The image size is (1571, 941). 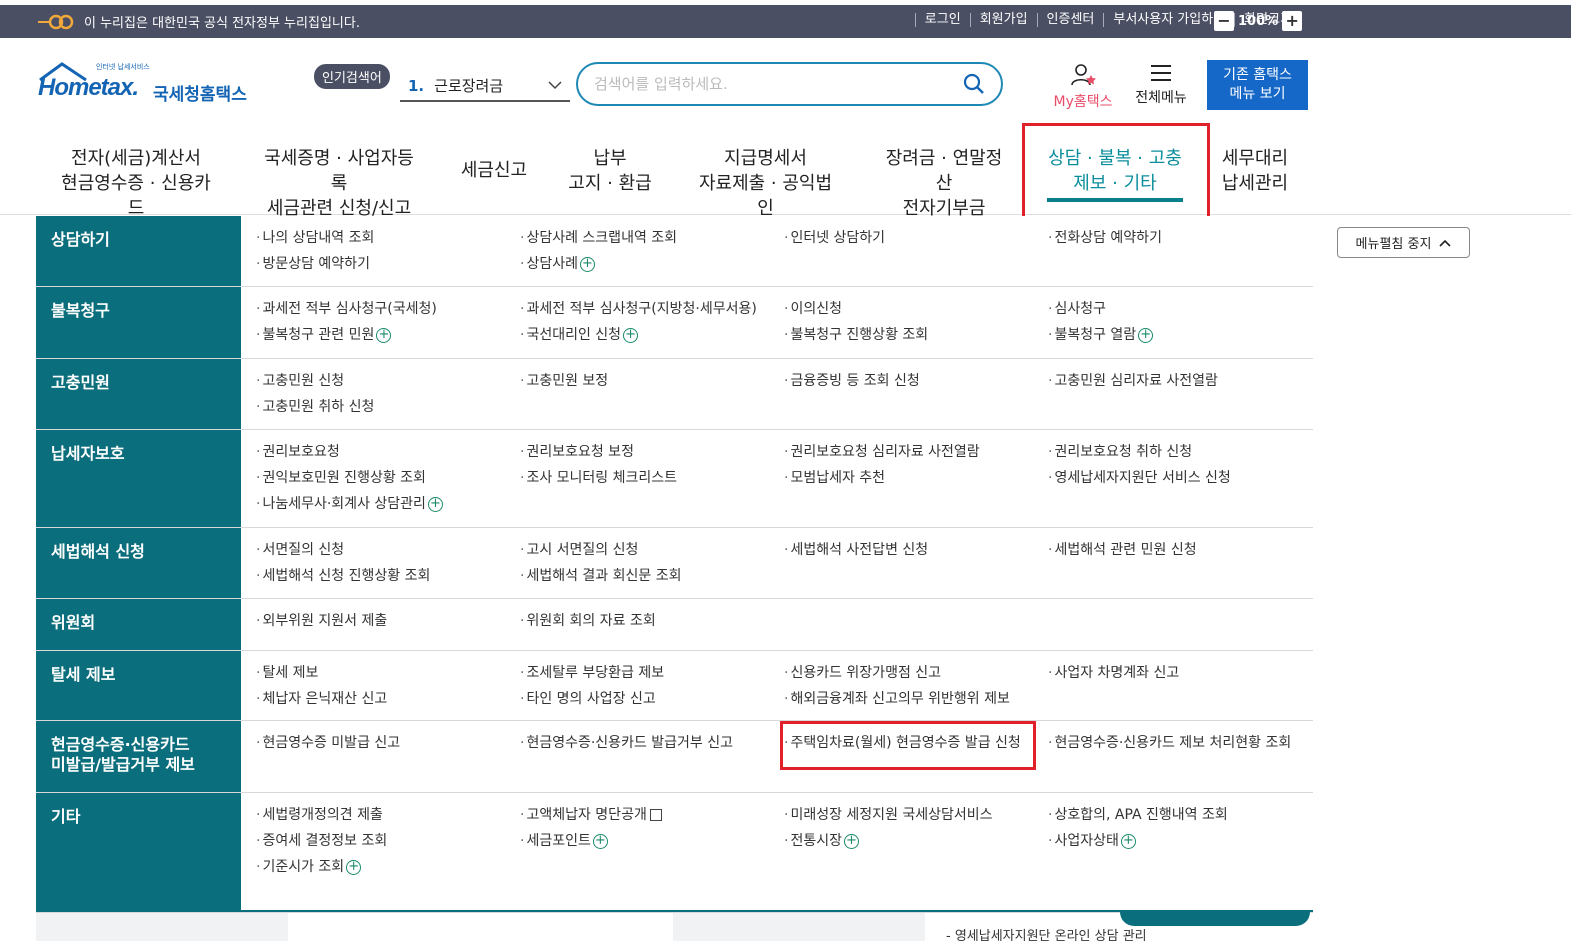 I want to click on menu-link: · 불복청구 관련 민원 +, so click(x=324, y=335).